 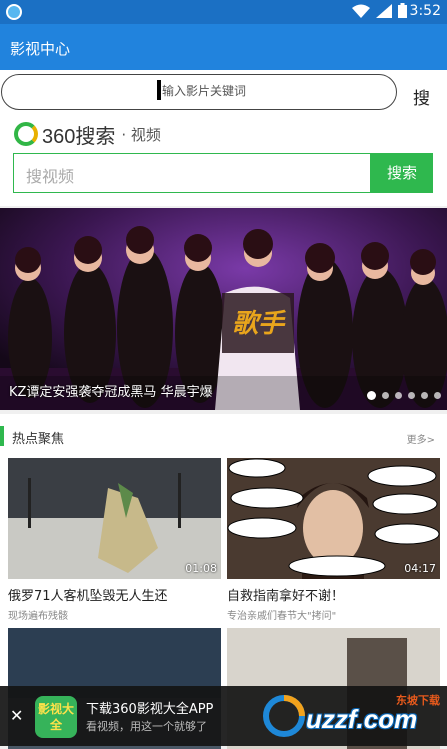 What do you see at coordinates (88, 596) in the screenshot?
I see `video-title: 俄罗71人客机坠毁无人生还` at bounding box center [88, 596].